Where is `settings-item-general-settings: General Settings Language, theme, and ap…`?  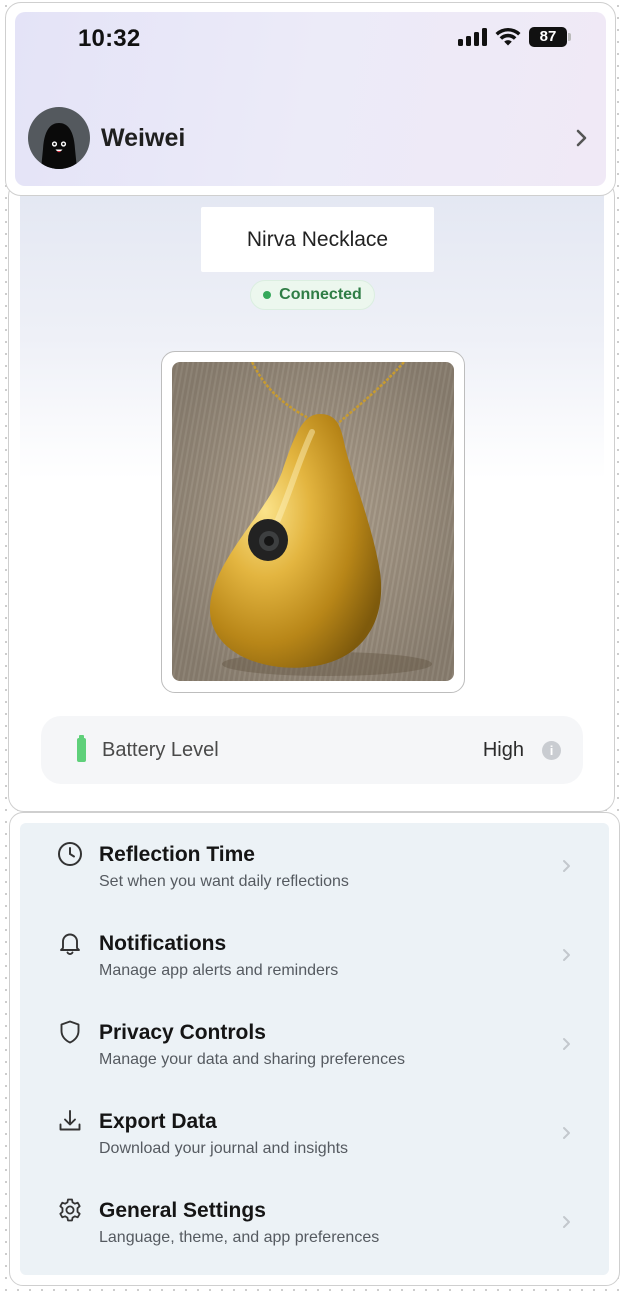
settings-item-general-settings: General Settings Language, theme, and ap… is located at coordinates (314, 1223).